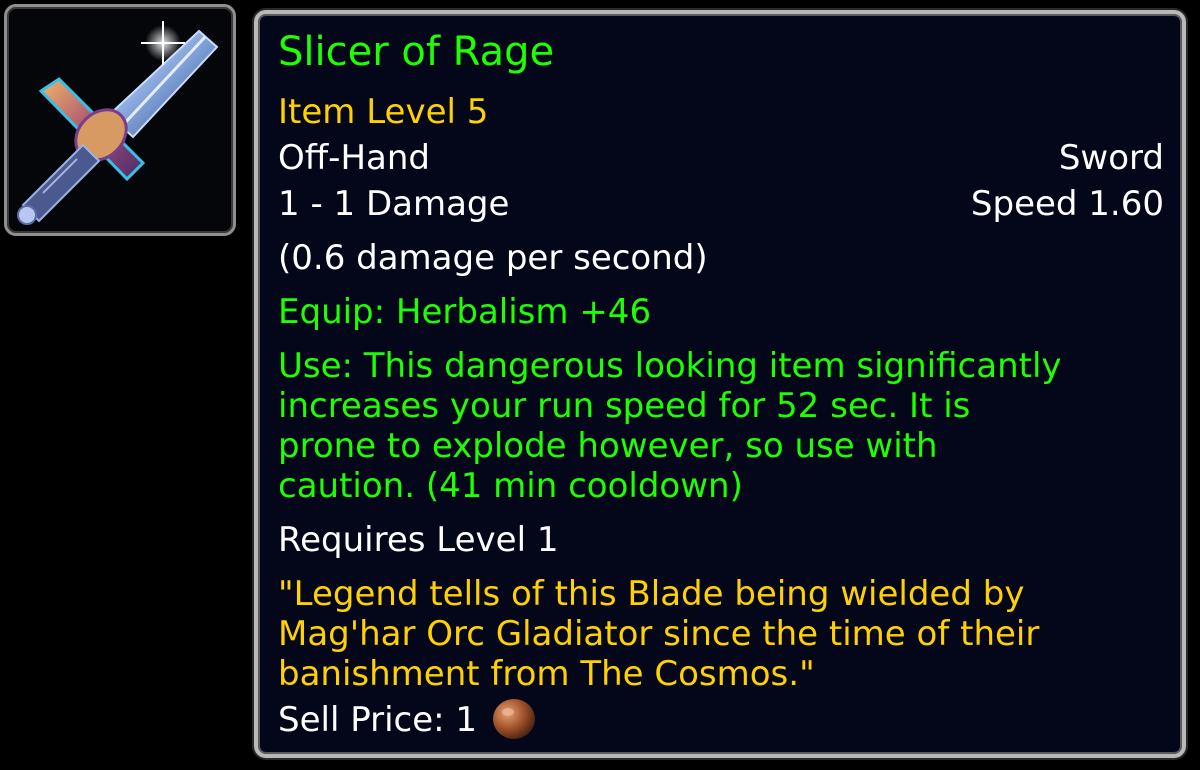 Image resolution: width=1200 pixels, height=770 pixels. What do you see at coordinates (418, 540) in the screenshot?
I see `required-level: Requires Level 1` at bounding box center [418, 540].